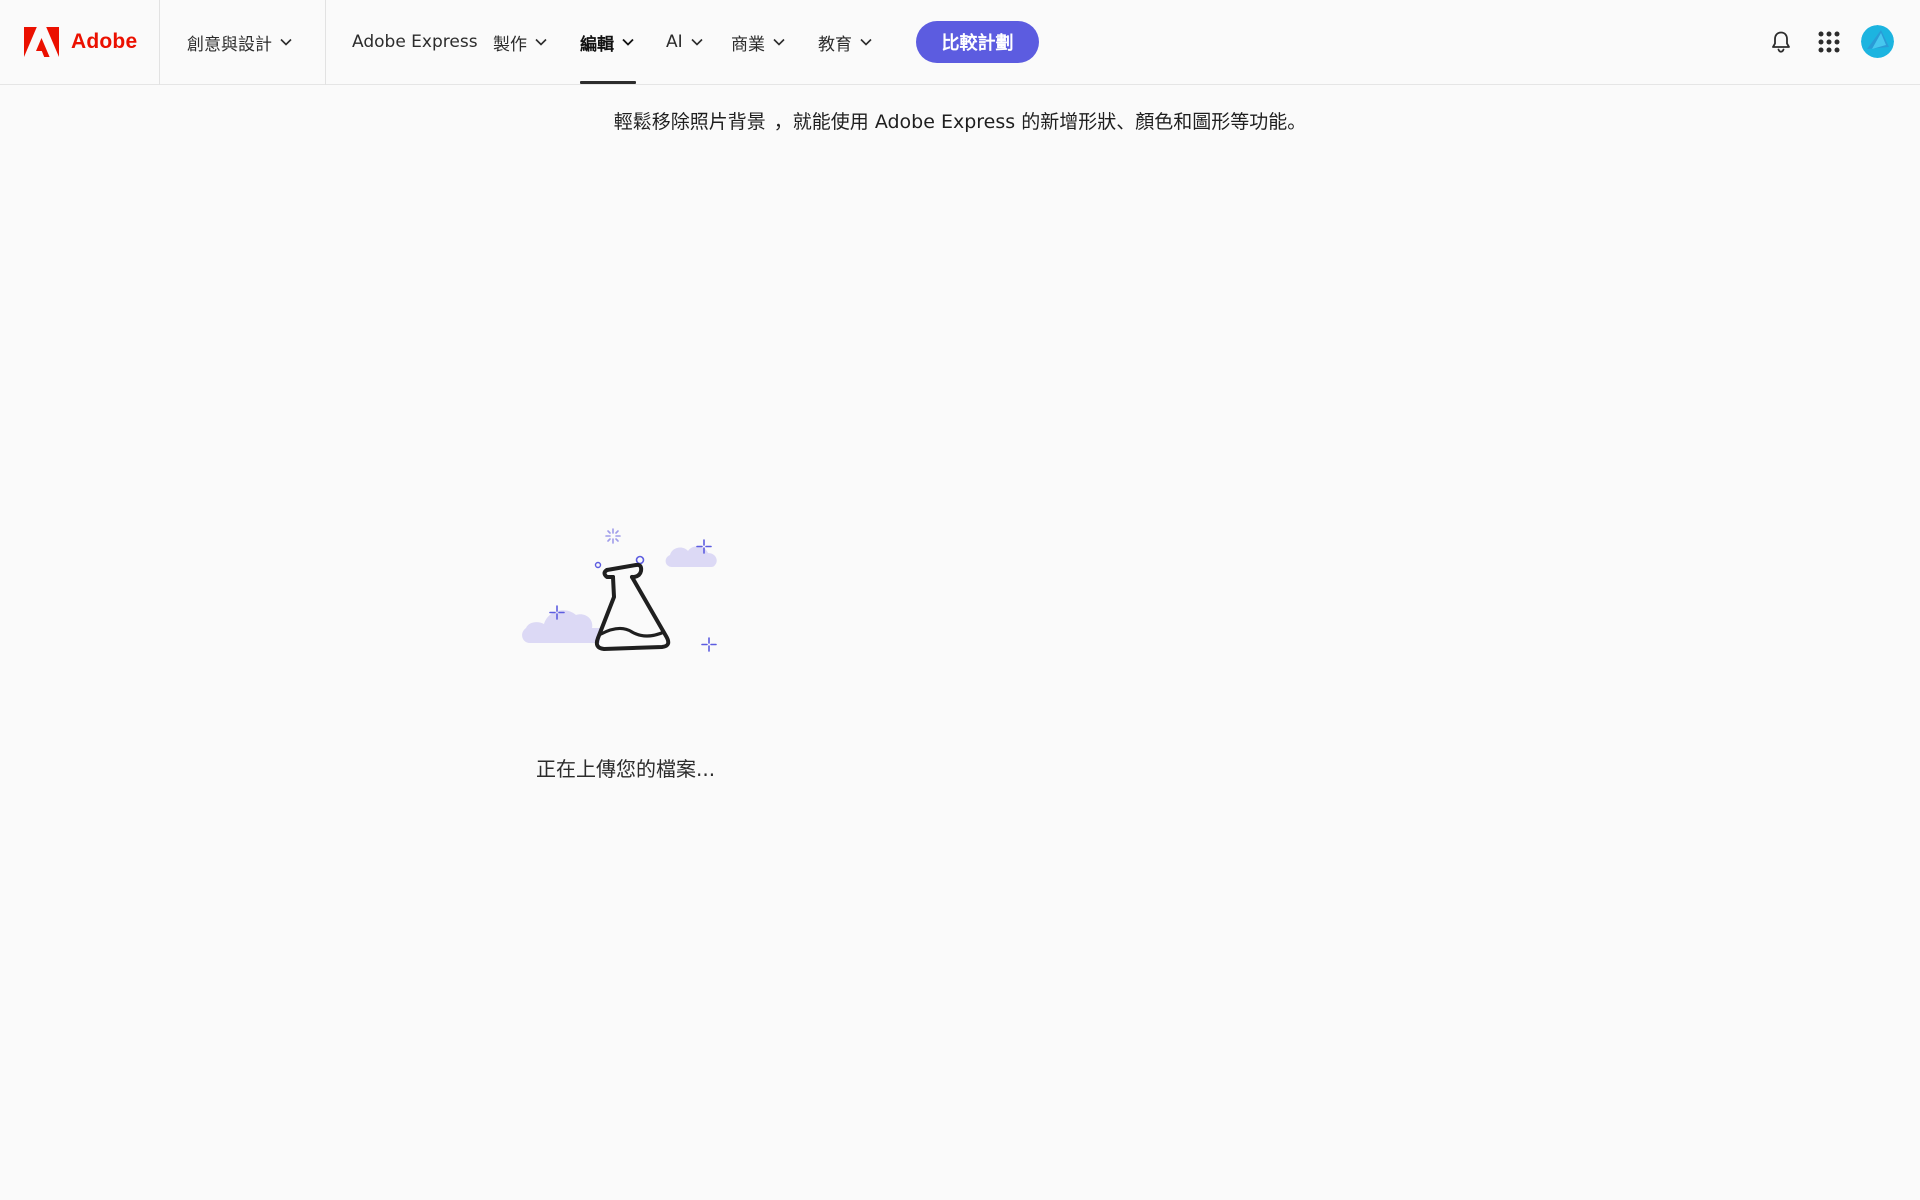 The width and height of the screenshot is (1920, 1200). I want to click on apps-menu-button, so click(1829, 42).